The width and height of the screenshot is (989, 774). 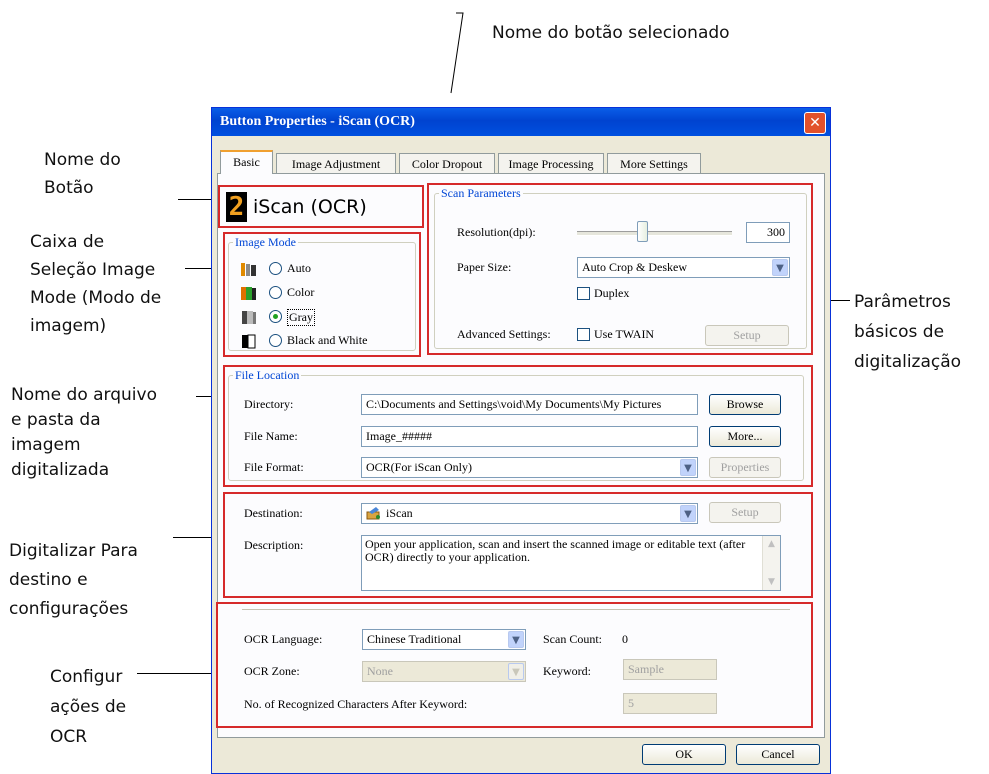 I want to click on file-format-label: File Format:, so click(x=274, y=467).